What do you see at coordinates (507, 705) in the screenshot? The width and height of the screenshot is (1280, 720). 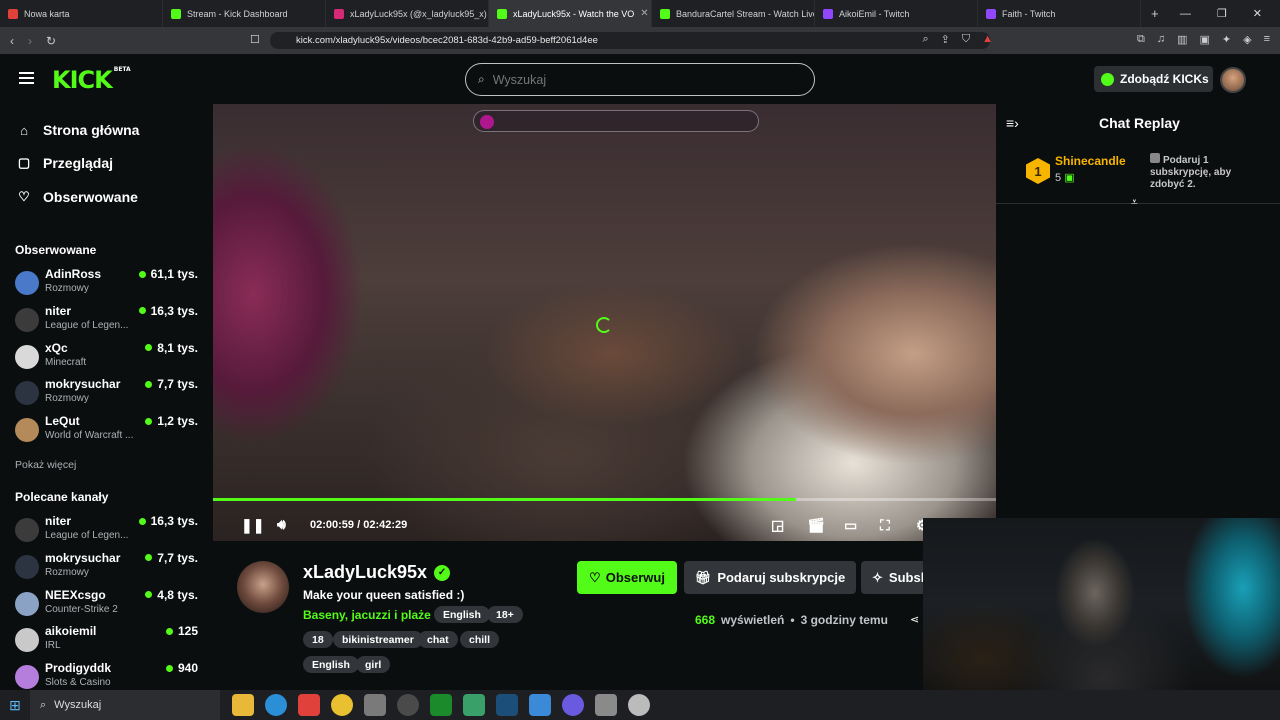 I see `steam-icon` at bounding box center [507, 705].